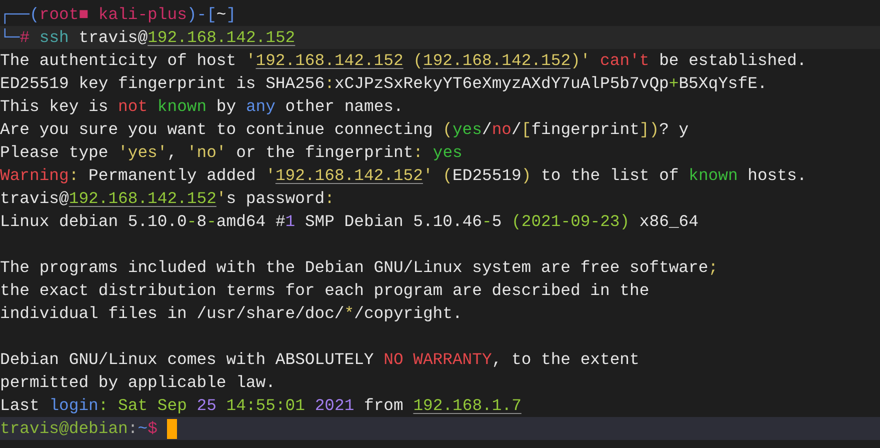 This screenshot has height=448, width=880. Describe the element at coordinates (118, 15) in the screenshot. I see `terminal-line: ┌──(root■ kali-plus)-[~]` at that location.